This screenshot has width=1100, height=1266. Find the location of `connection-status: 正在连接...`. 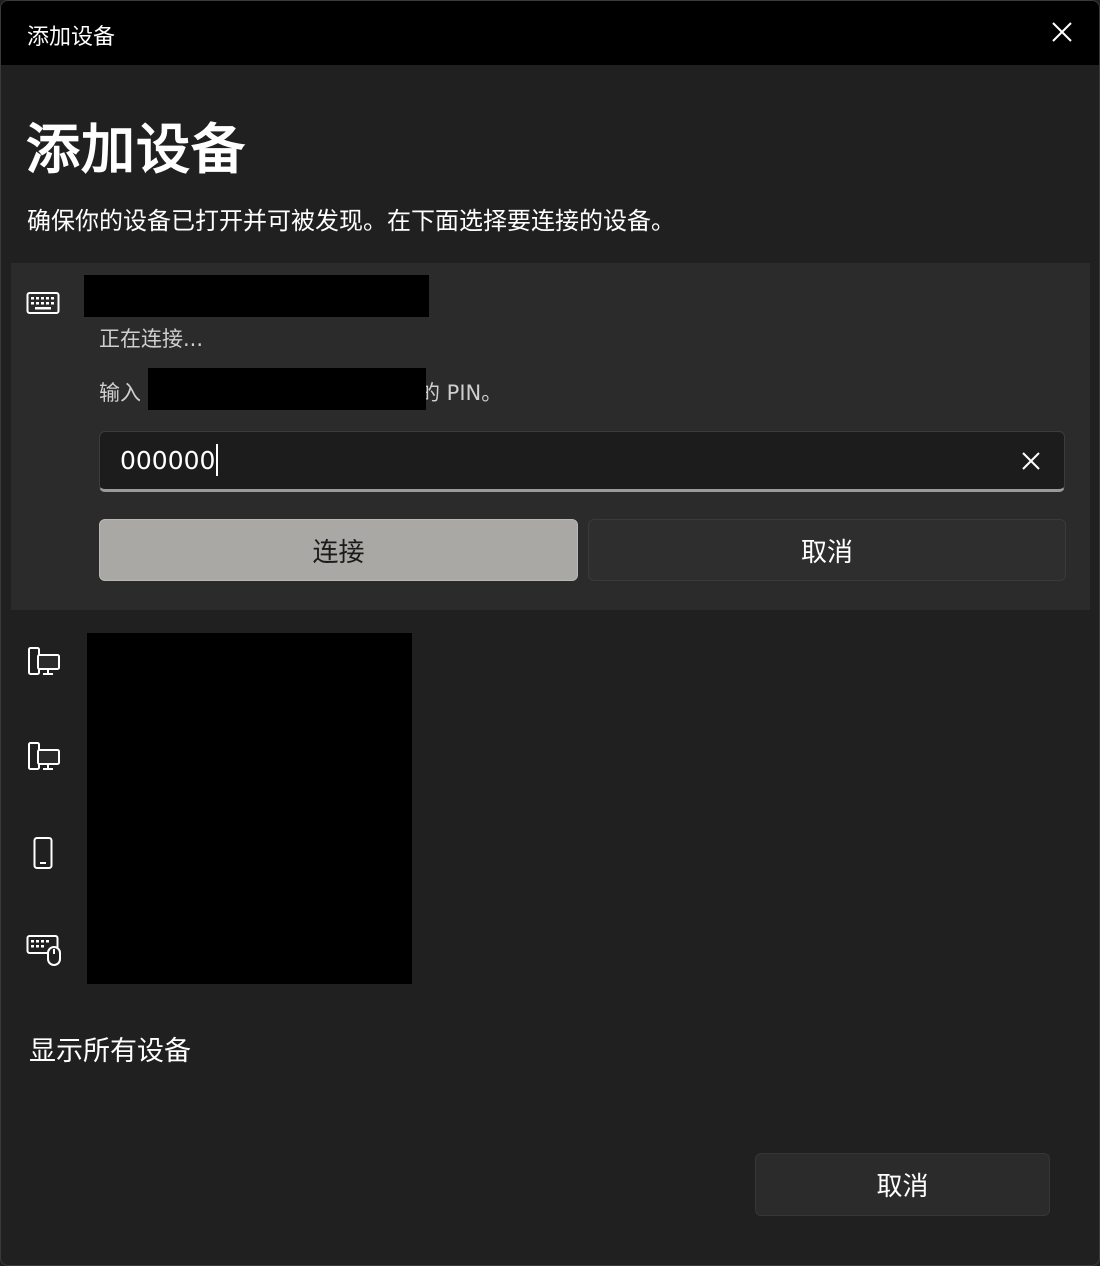

connection-status: 正在连接... is located at coordinates (151, 339).